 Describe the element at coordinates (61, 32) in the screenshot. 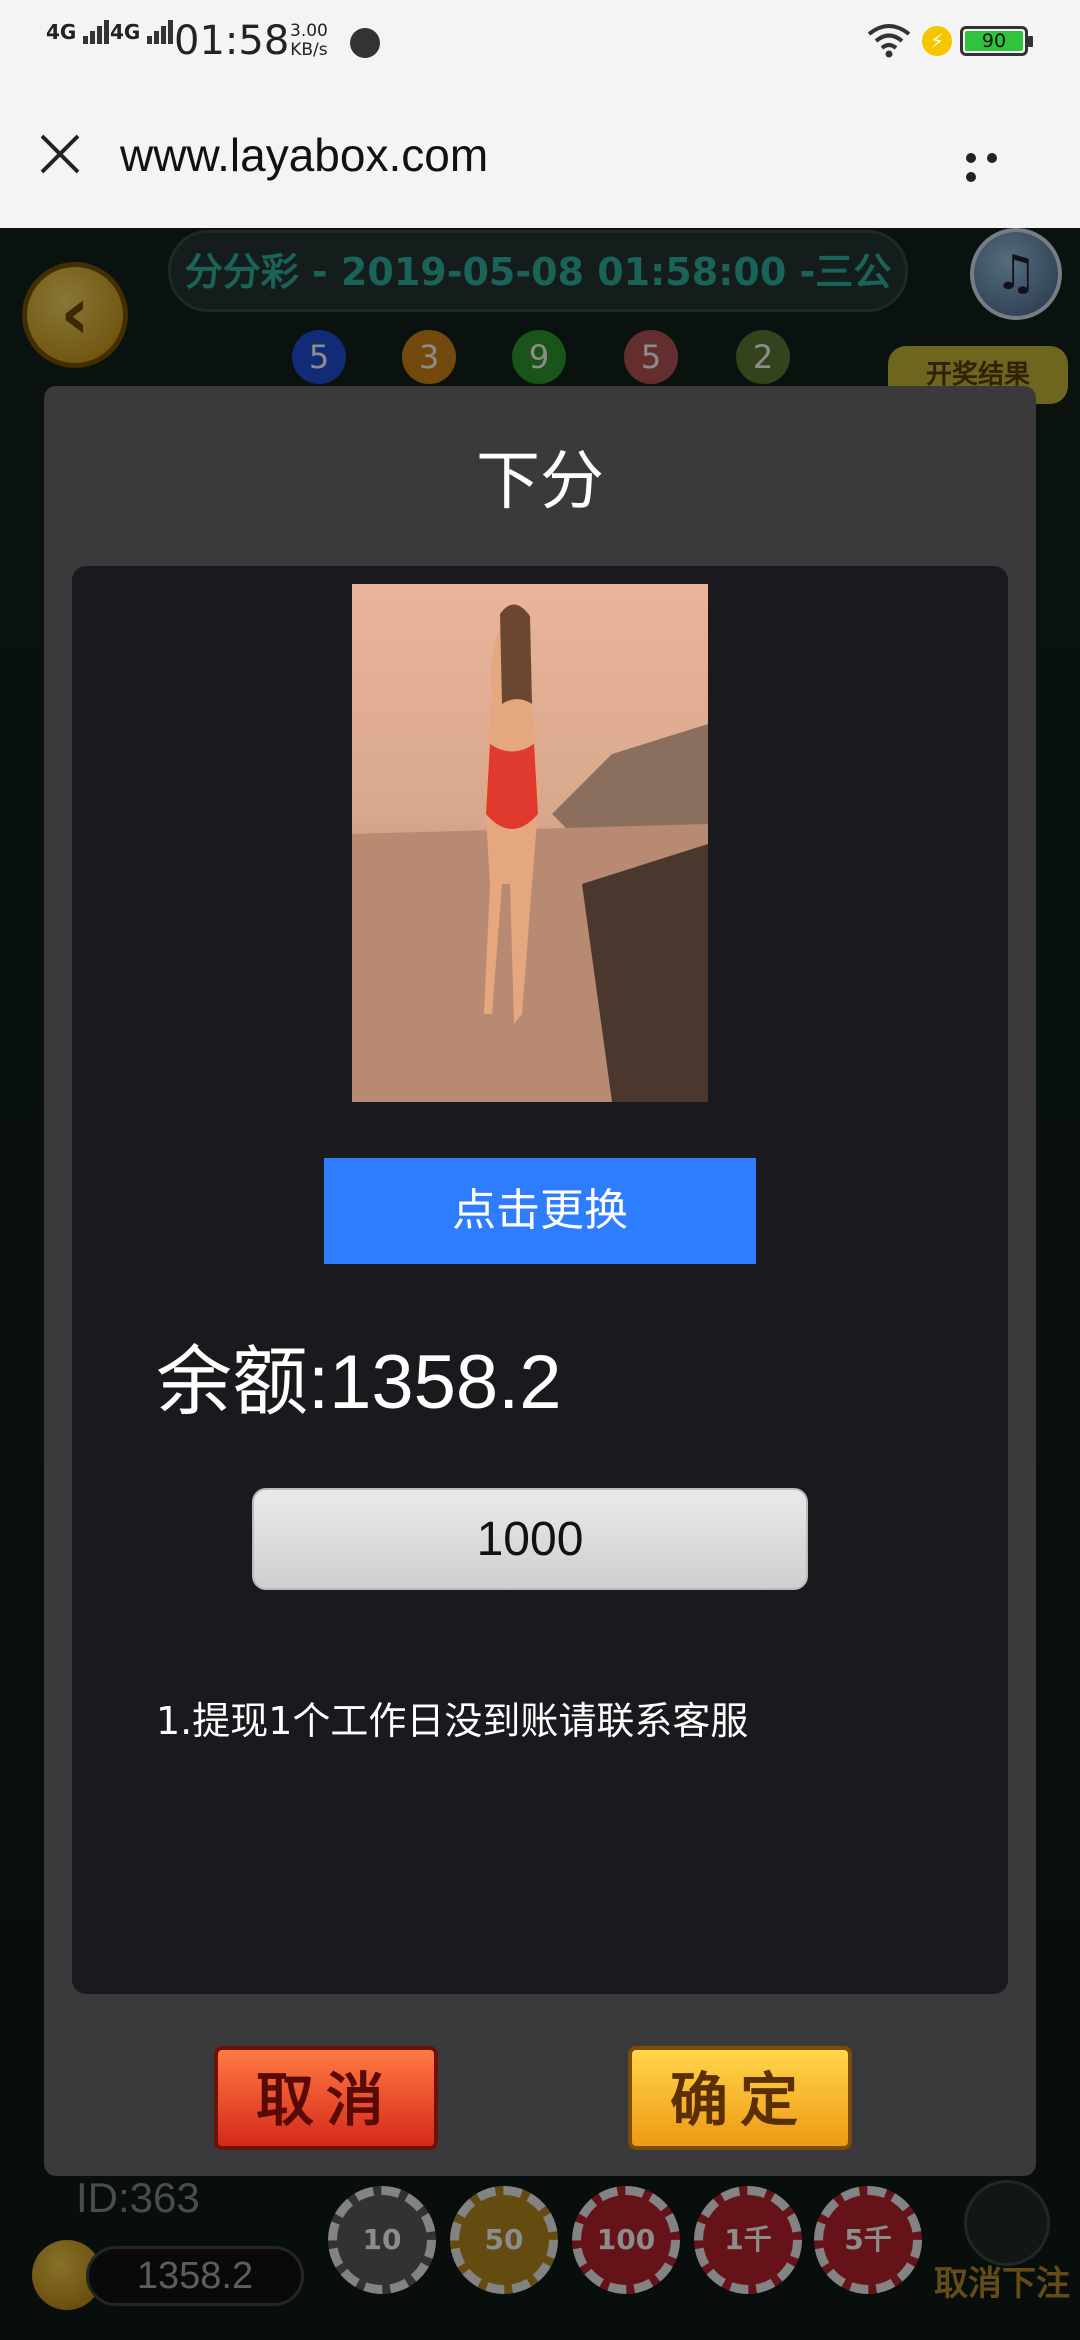

I see `network-type-1: 4G` at that location.